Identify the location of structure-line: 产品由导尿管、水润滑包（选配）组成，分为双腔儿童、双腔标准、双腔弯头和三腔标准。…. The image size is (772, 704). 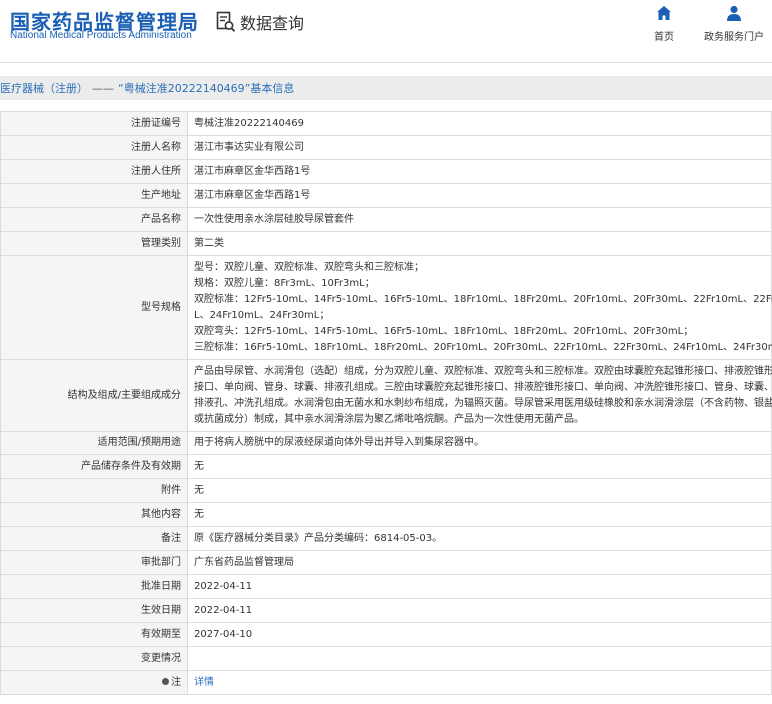
(483, 371).